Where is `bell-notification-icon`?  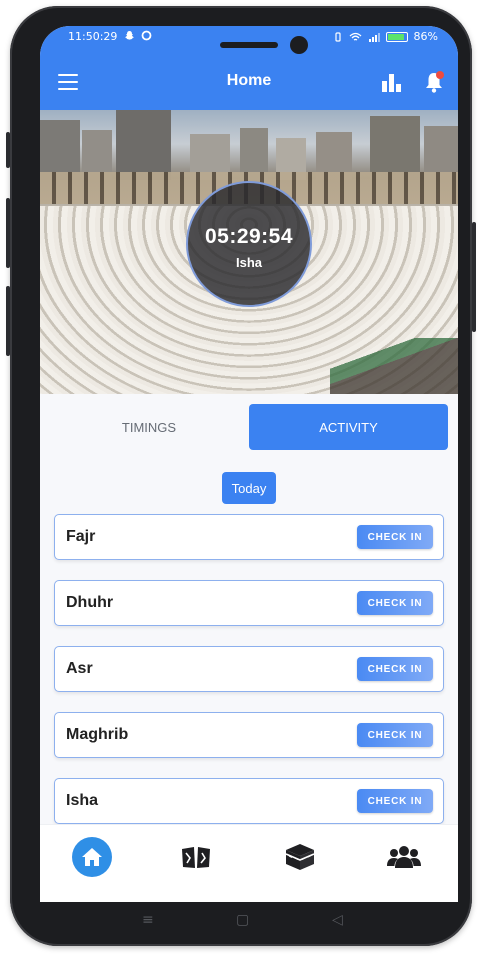 bell-notification-icon is located at coordinates (435, 82).